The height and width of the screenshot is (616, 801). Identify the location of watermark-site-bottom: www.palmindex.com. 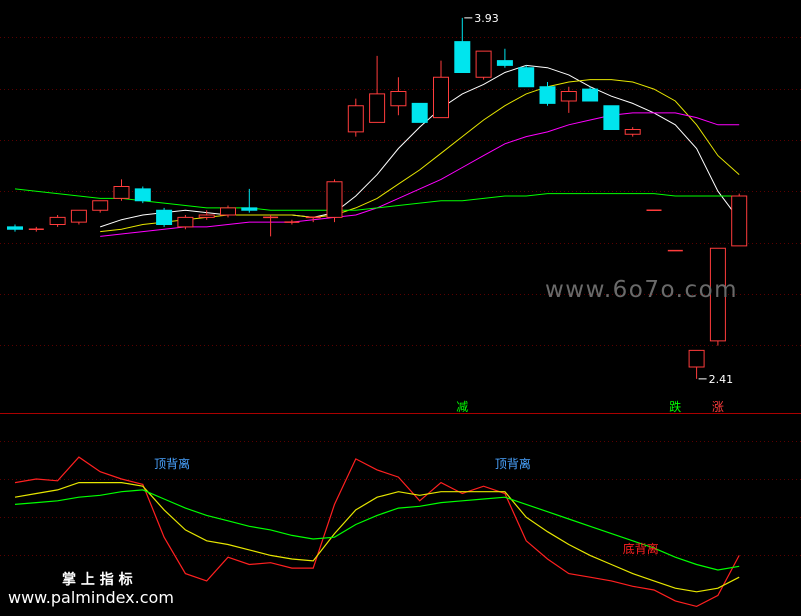
(91, 597).